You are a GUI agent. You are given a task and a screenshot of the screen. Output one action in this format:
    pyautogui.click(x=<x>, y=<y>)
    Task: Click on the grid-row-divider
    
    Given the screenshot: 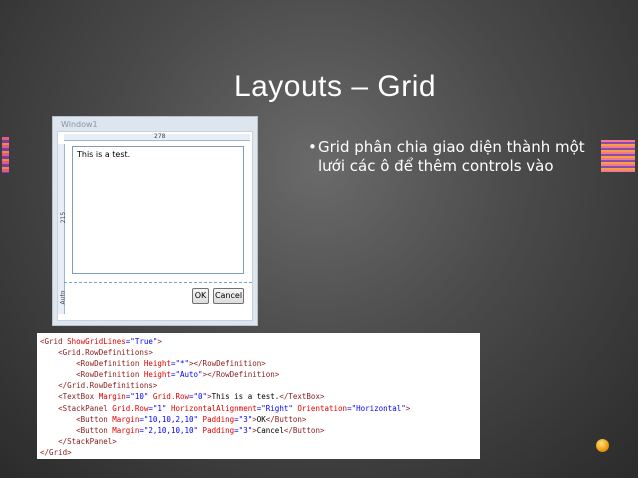 What is the action you would take?
    pyautogui.click(x=158, y=282)
    